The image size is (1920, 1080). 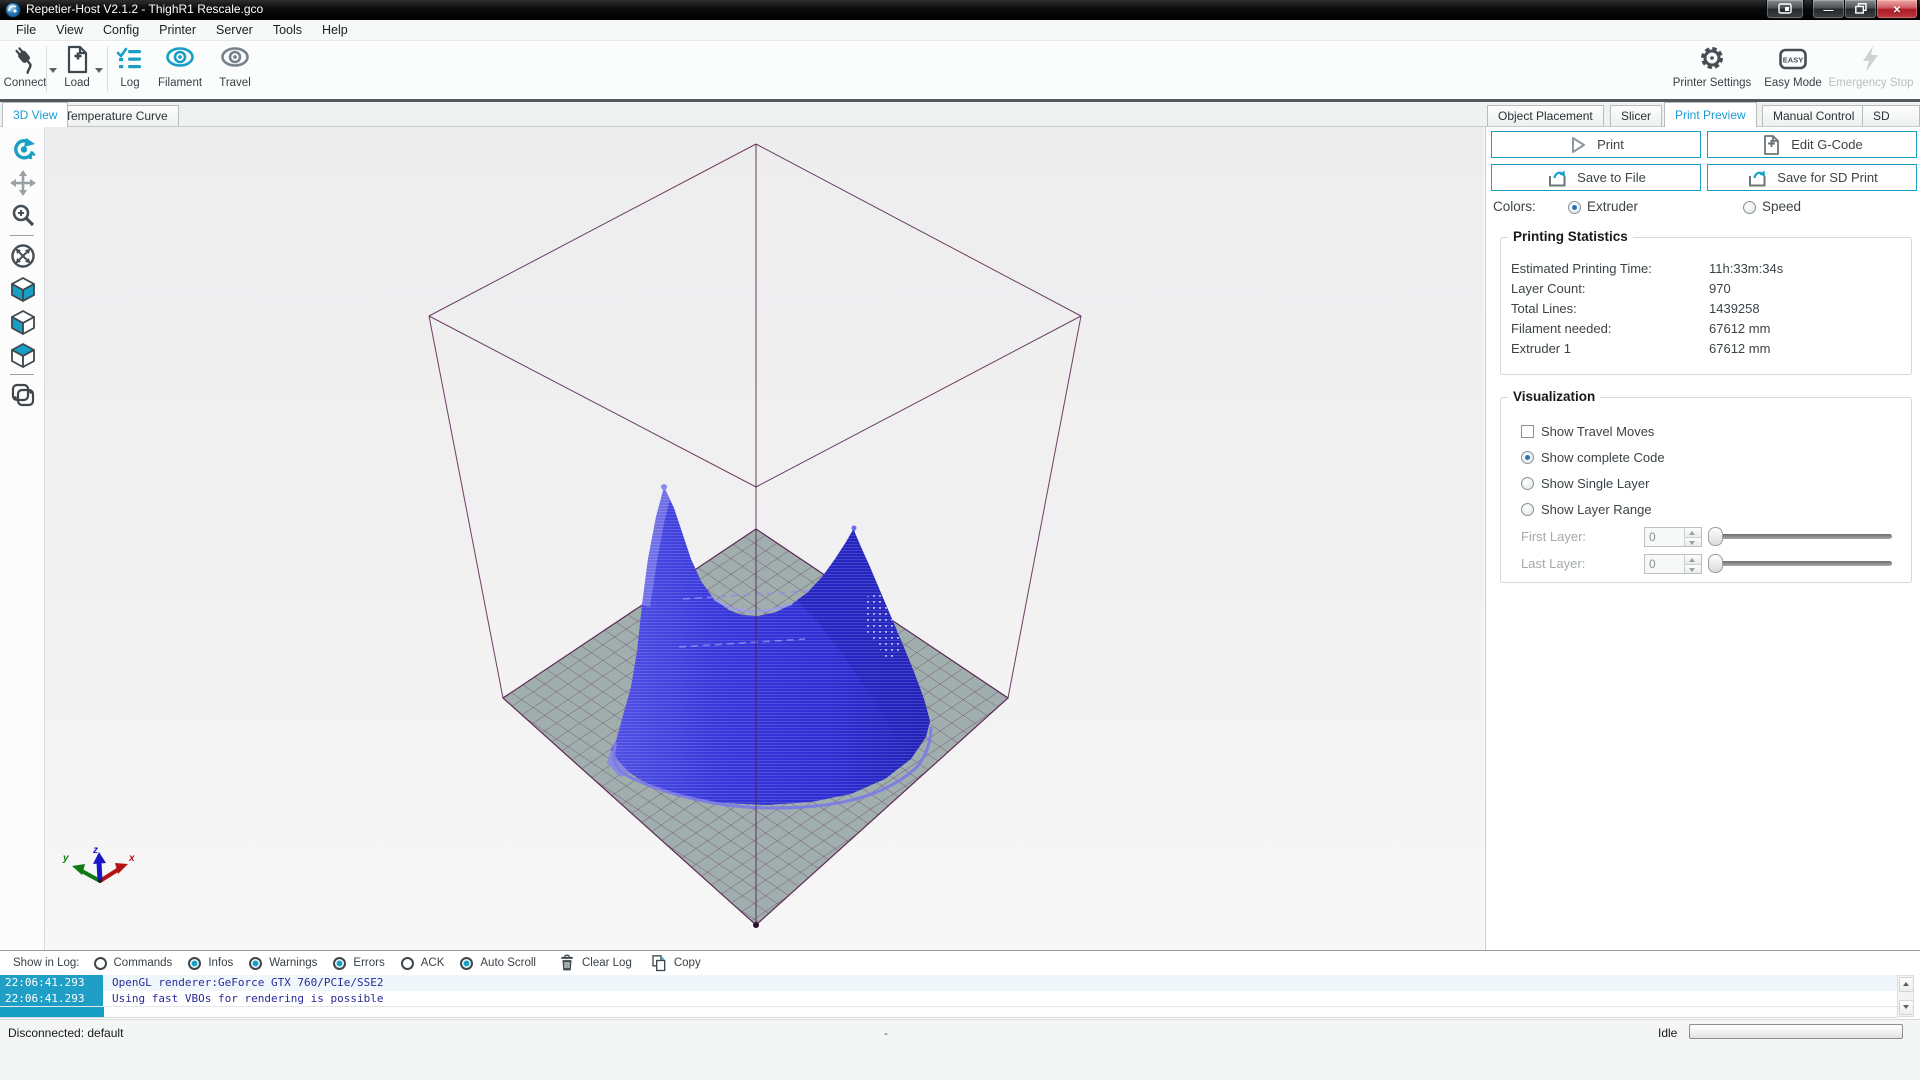 I want to click on visualization-title: Visualization, so click(x=1554, y=396).